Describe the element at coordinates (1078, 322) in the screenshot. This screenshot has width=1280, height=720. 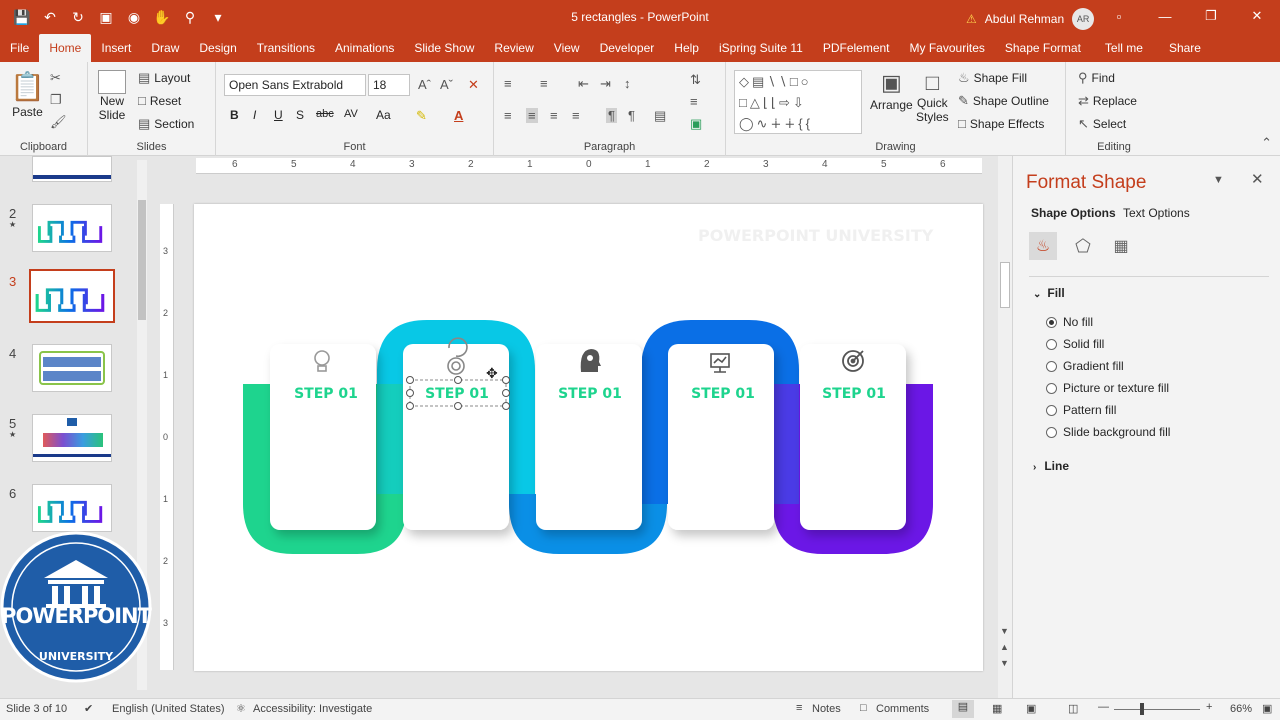
I see `fill-option-label: No fill` at that location.